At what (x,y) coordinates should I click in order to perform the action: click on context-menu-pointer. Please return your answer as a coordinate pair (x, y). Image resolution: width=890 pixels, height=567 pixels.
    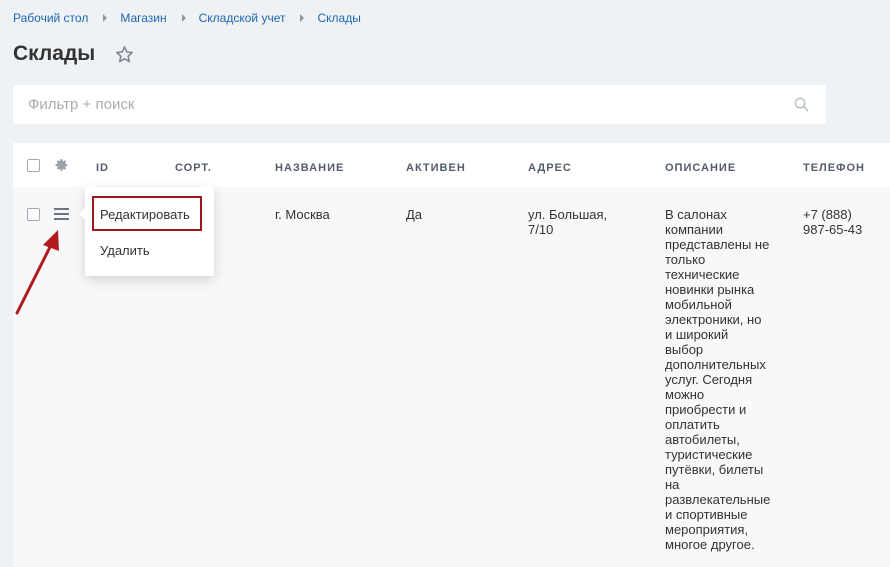
    Looking at the image, I should click on (82, 214).